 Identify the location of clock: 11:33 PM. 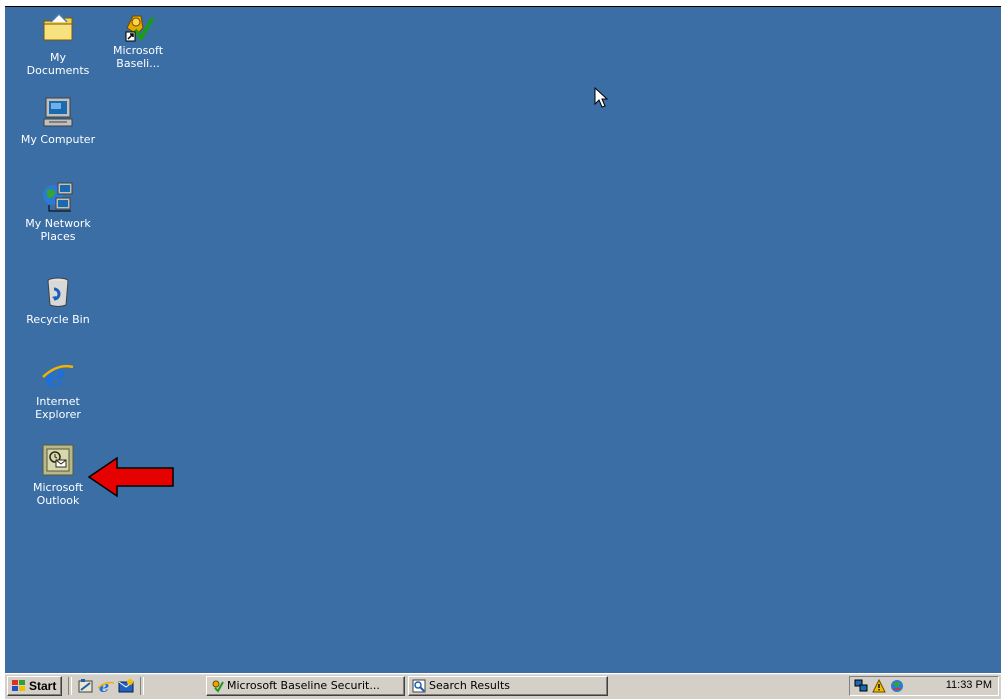
(969, 685).